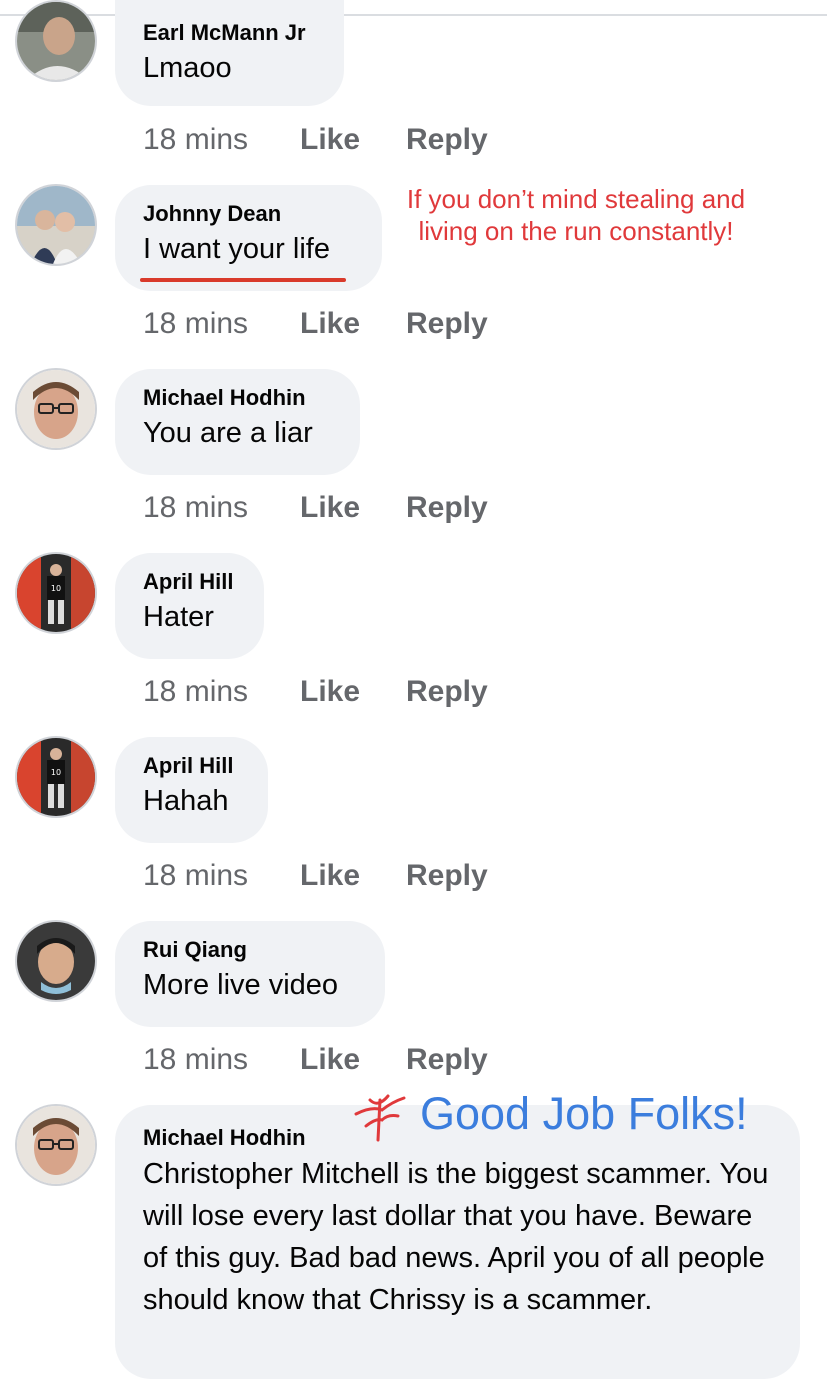  What do you see at coordinates (186, 801) in the screenshot?
I see `comment-text: Hahah` at bounding box center [186, 801].